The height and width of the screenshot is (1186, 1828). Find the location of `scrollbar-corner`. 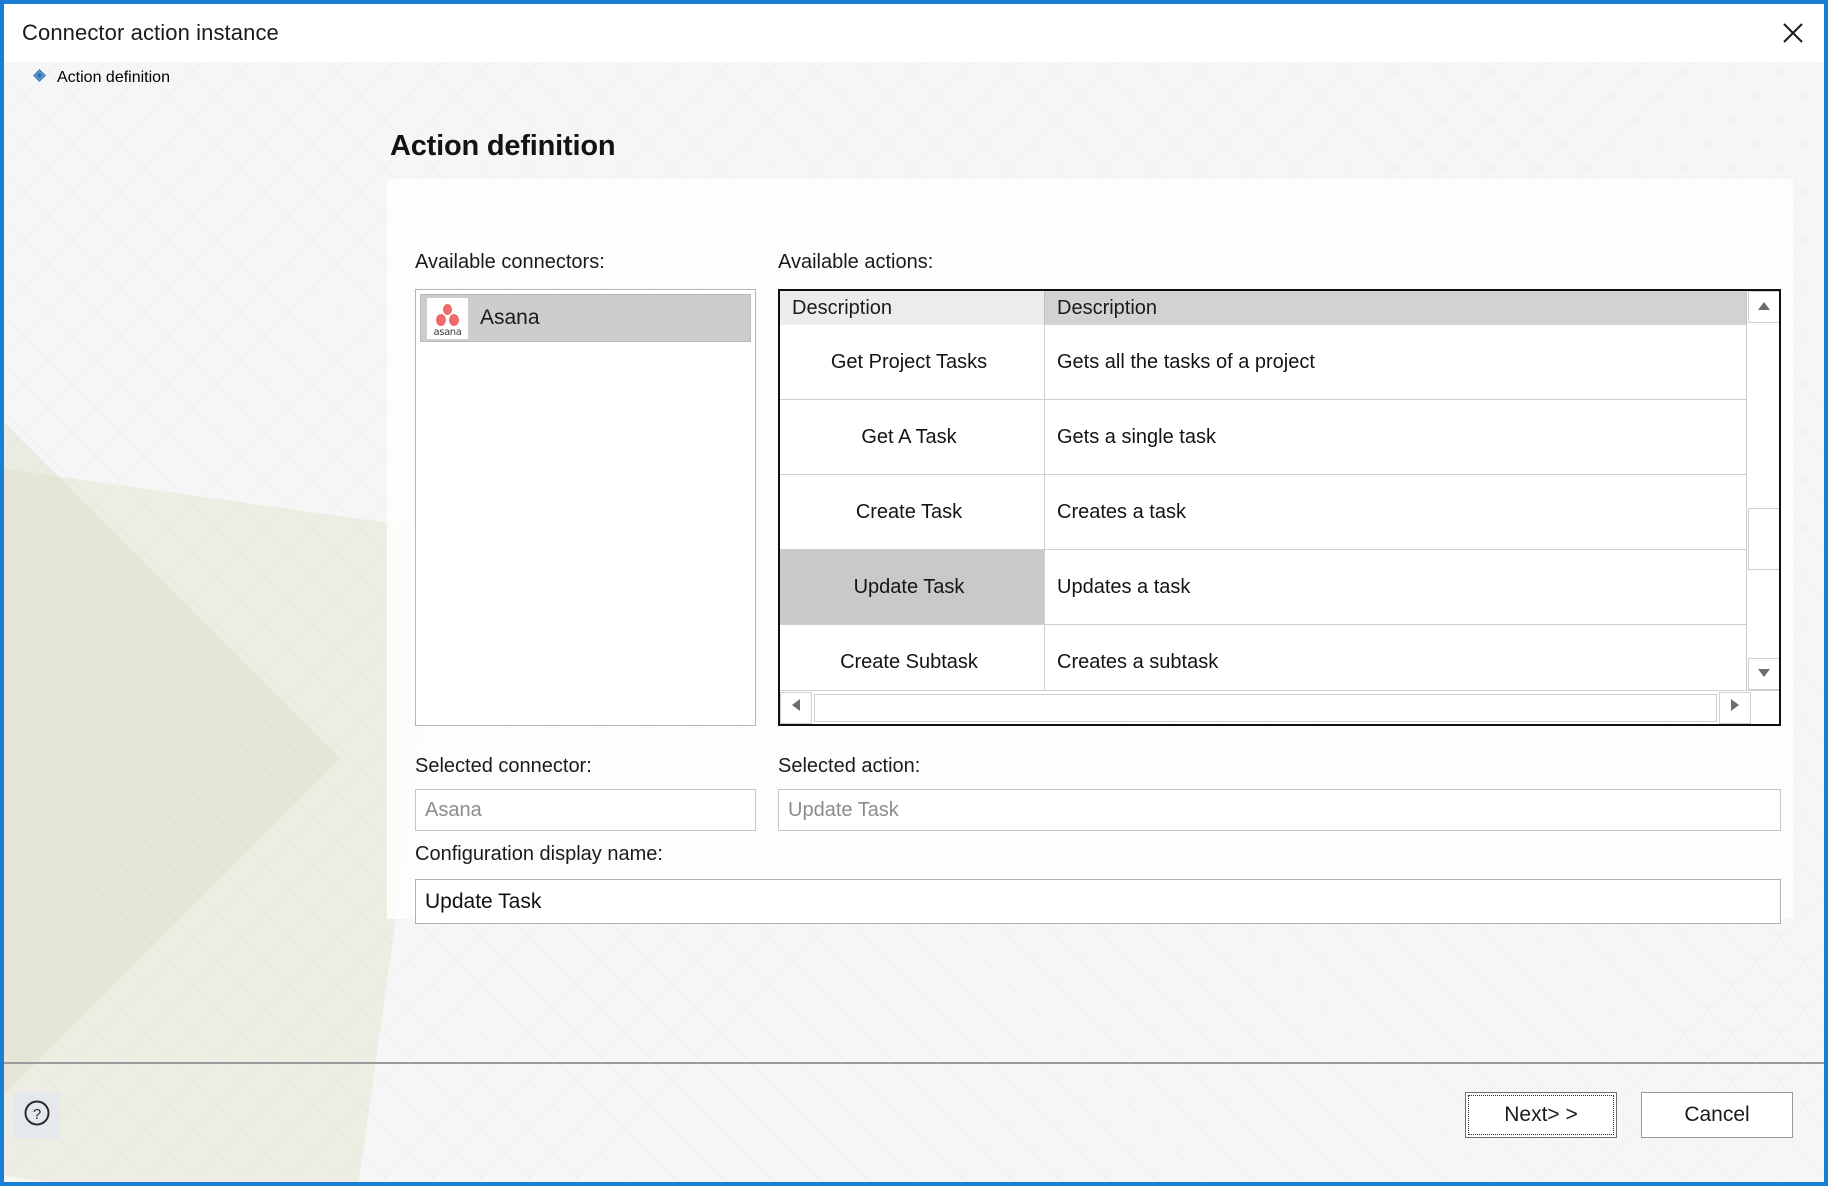

scrollbar-corner is located at coordinates (1765, 708).